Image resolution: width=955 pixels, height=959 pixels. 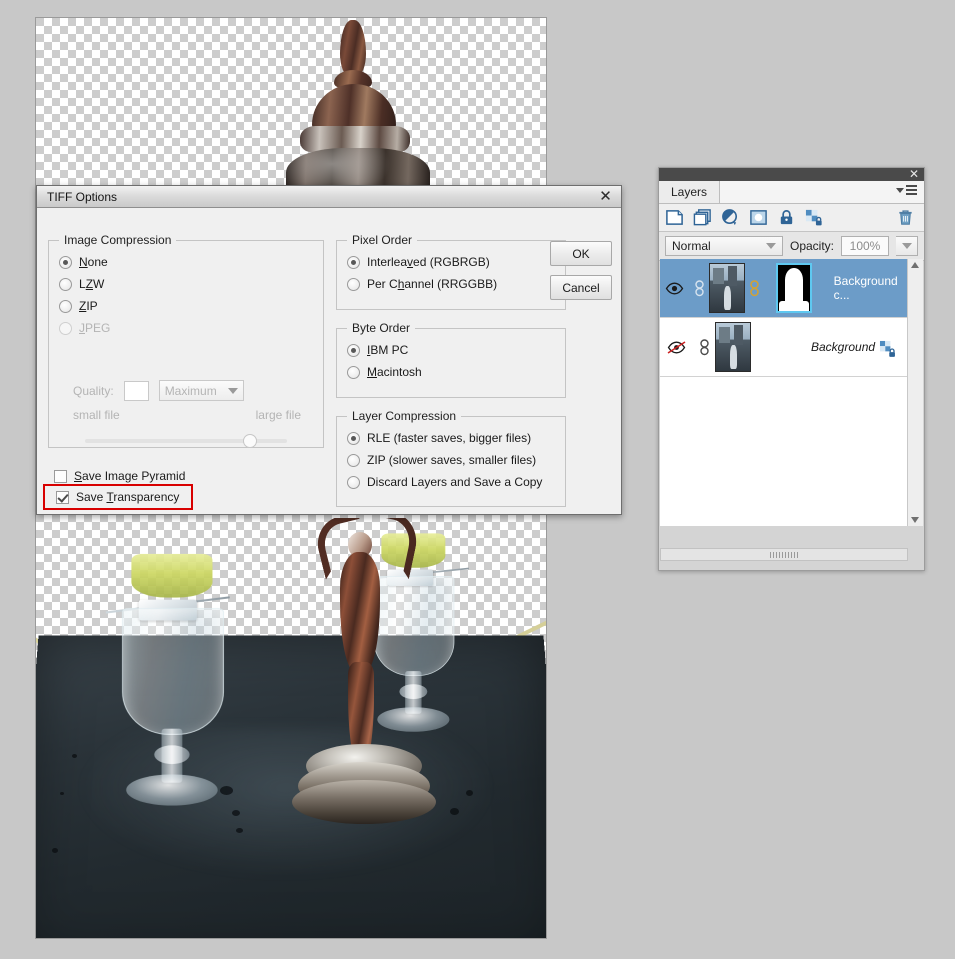 What do you see at coordinates (353, 372) in the screenshot?
I see `radio-indicator-macintosh` at bounding box center [353, 372].